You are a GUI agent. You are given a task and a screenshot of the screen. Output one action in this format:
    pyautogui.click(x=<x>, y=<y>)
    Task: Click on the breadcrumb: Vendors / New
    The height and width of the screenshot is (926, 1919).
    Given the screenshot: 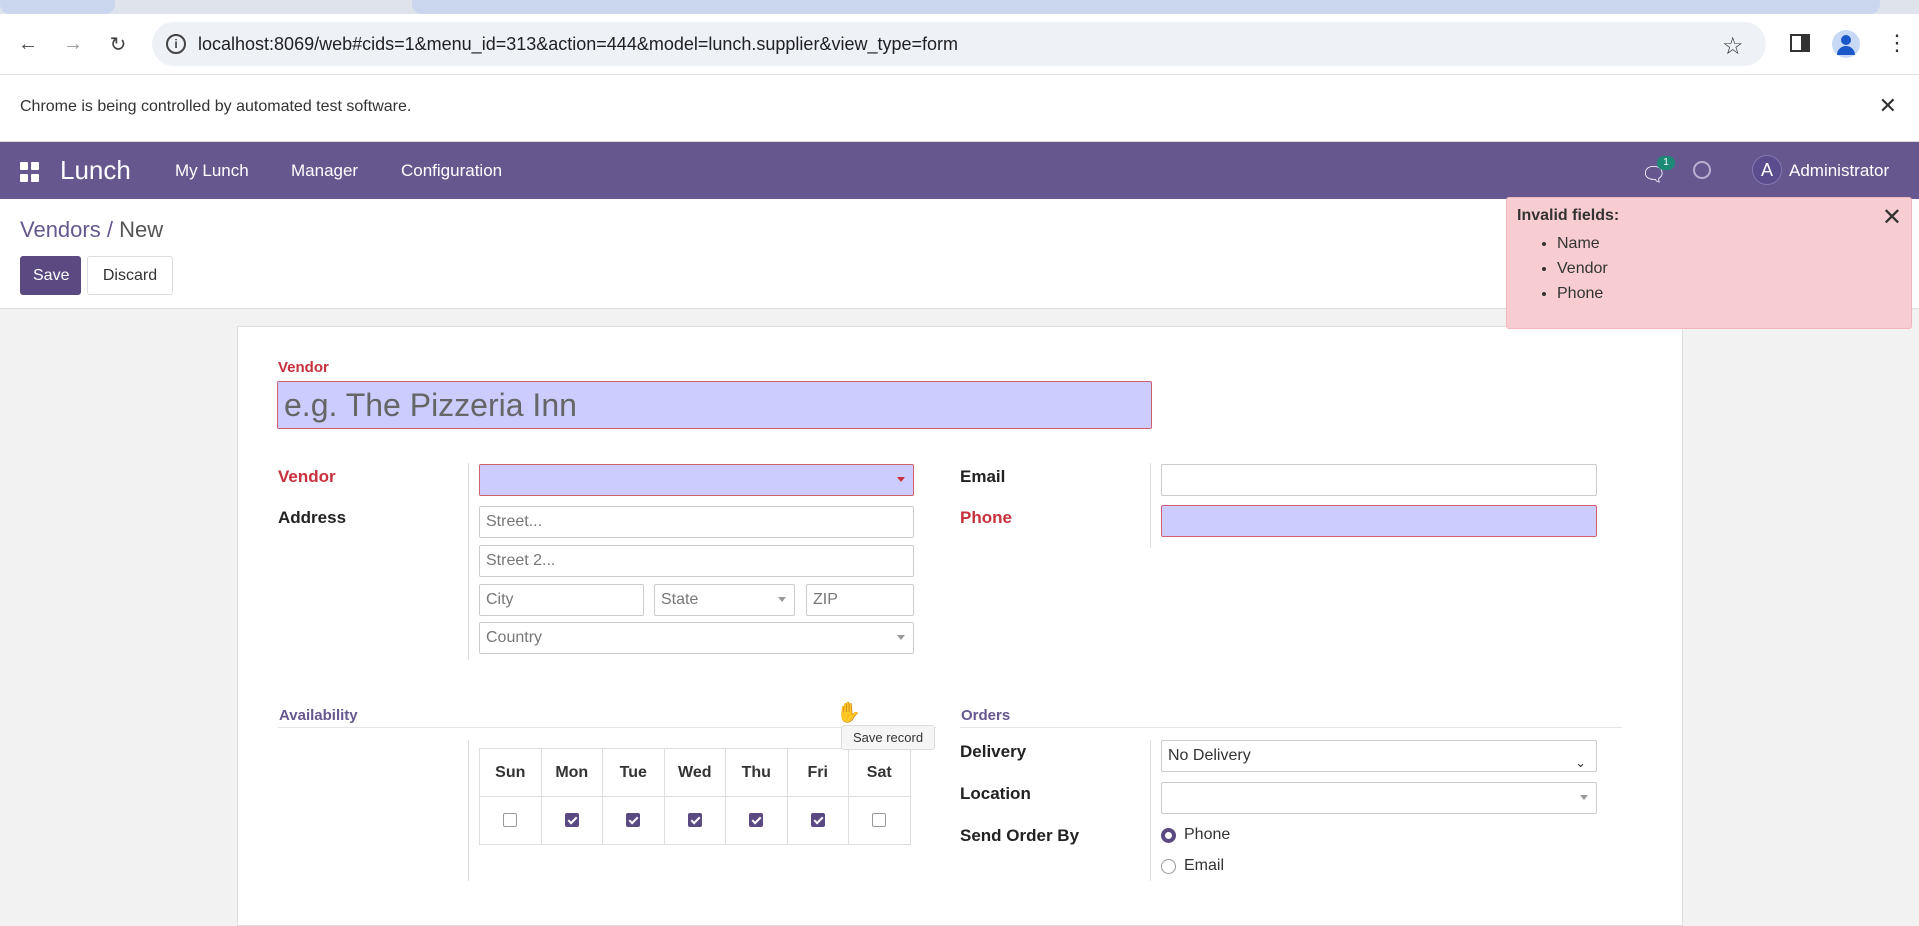 What is the action you would take?
    pyautogui.click(x=91, y=230)
    